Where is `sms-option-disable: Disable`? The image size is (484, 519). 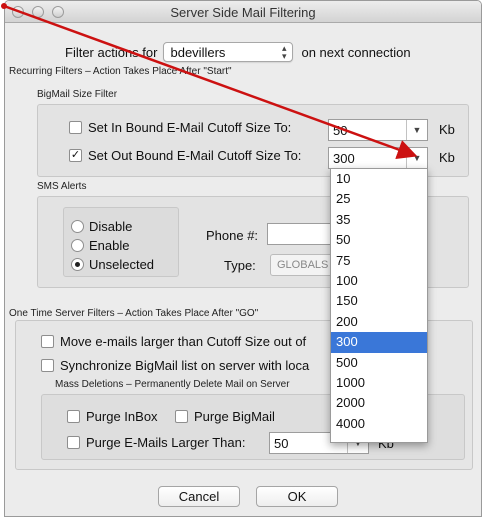 sms-option-disable: Disable is located at coordinates (101, 226).